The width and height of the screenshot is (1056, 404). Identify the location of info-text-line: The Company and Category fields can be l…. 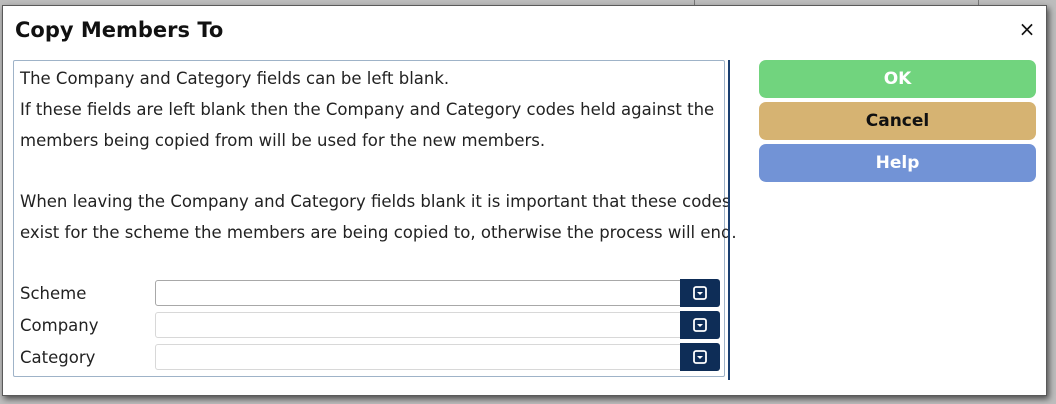
(235, 78).